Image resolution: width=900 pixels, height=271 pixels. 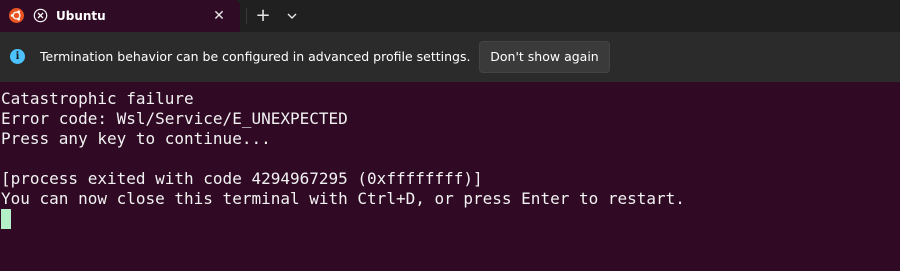 I want to click on plus-icon: +, so click(x=263, y=15).